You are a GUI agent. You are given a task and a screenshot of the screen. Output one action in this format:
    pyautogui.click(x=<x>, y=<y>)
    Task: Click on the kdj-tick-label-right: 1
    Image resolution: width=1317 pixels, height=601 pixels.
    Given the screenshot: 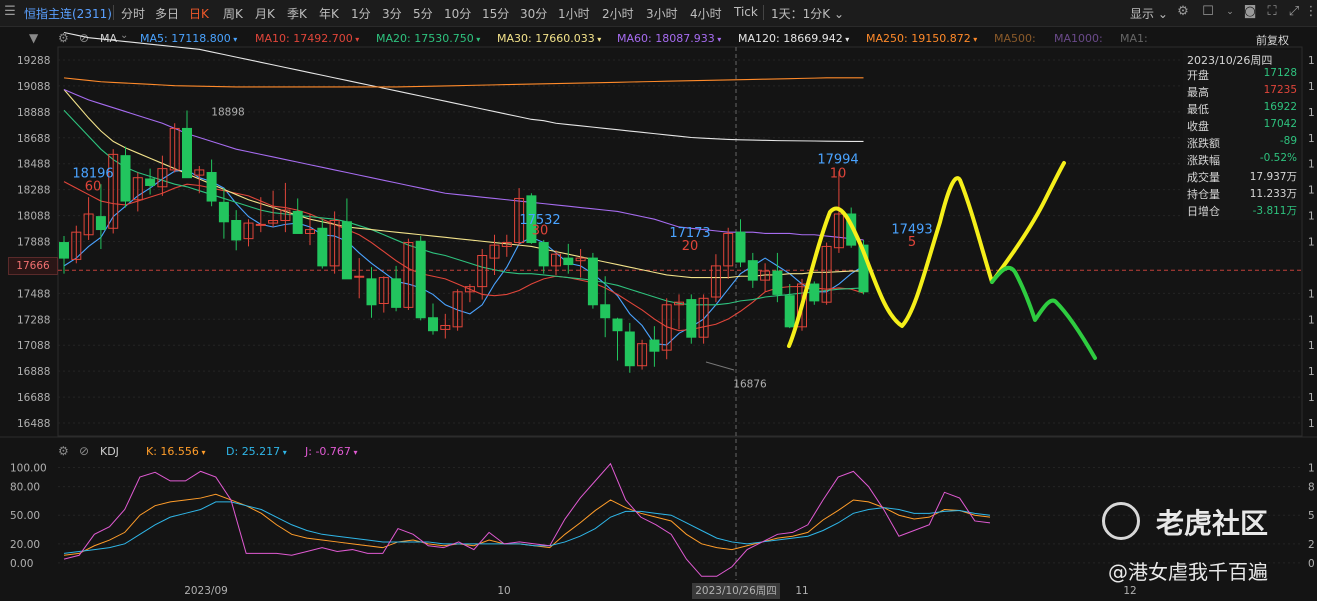 What is the action you would take?
    pyautogui.click(x=1311, y=469)
    